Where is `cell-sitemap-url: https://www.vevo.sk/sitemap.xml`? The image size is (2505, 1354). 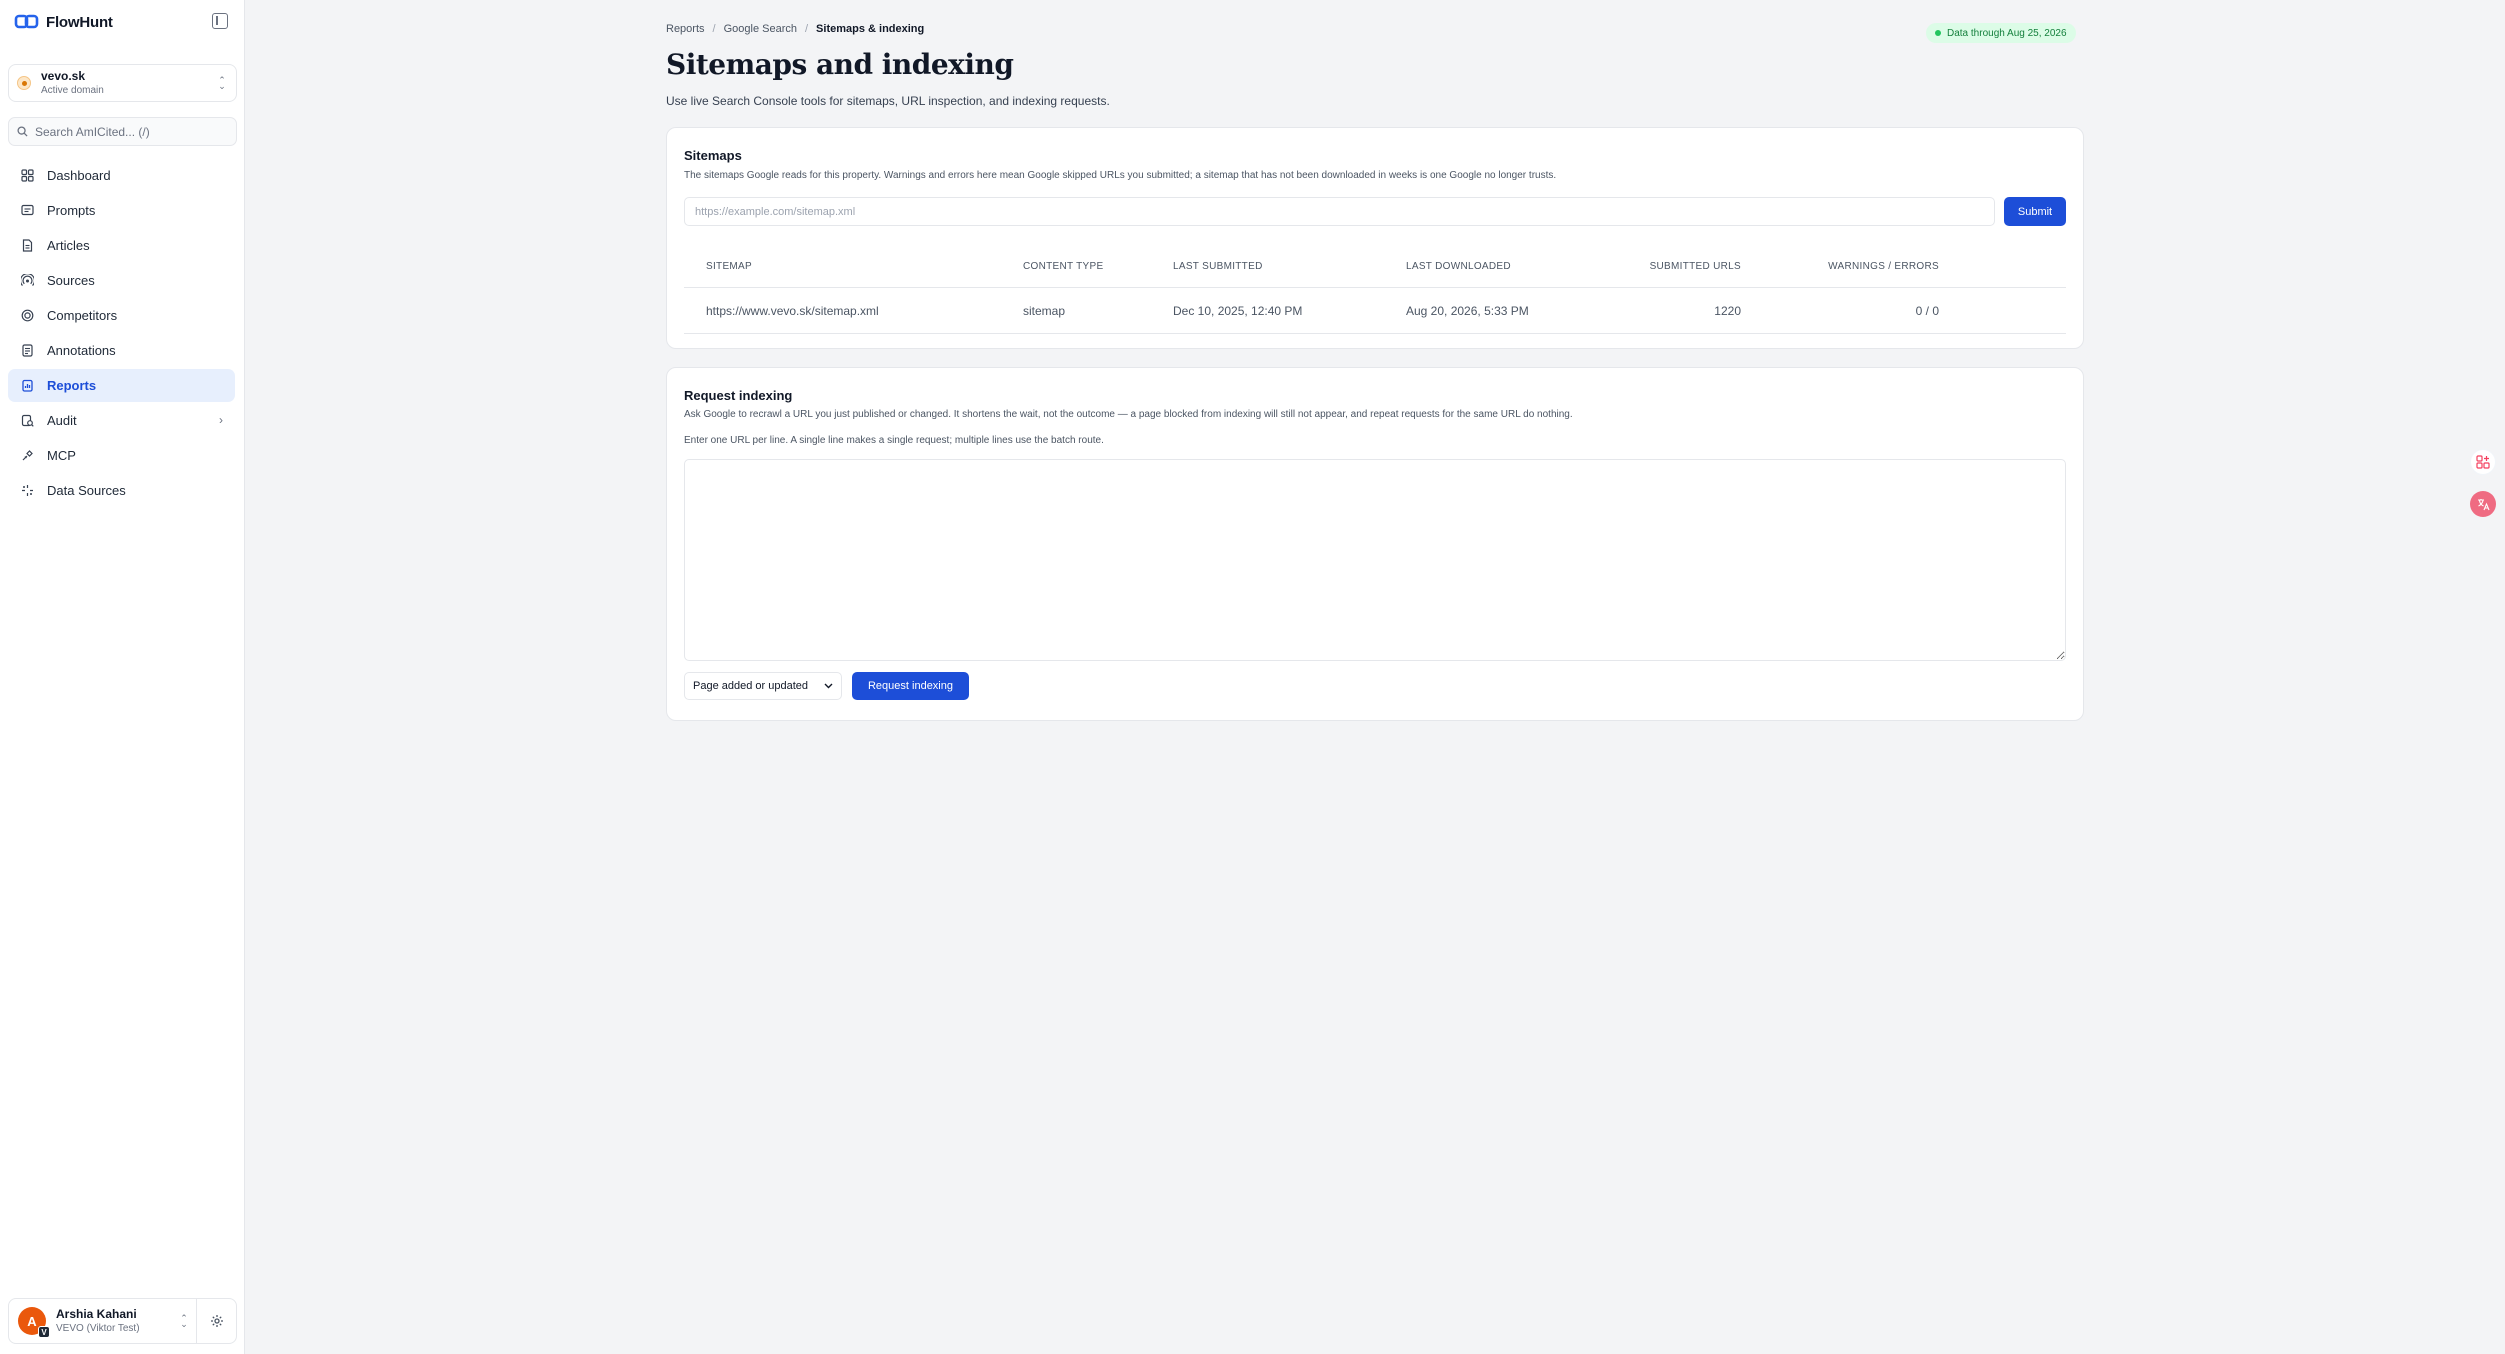
cell-sitemap-url: https://www.vevo.sk/sitemap.xml is located at coordinates (792, 310).